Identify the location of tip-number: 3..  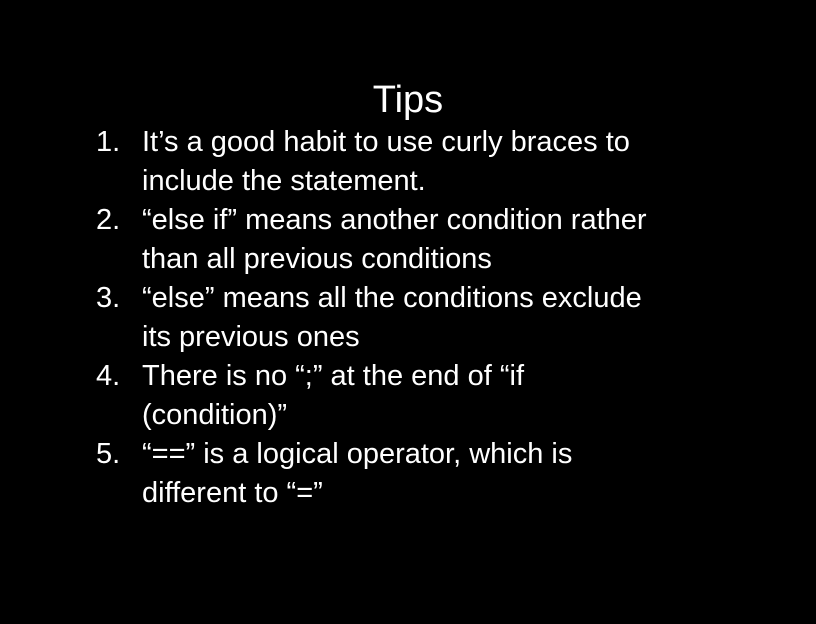
(108, 298).